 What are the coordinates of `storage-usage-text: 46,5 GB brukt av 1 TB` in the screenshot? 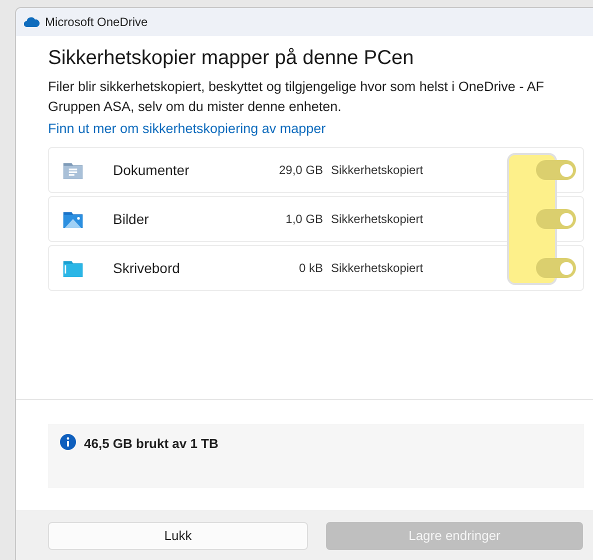 It's located at (151, 444).